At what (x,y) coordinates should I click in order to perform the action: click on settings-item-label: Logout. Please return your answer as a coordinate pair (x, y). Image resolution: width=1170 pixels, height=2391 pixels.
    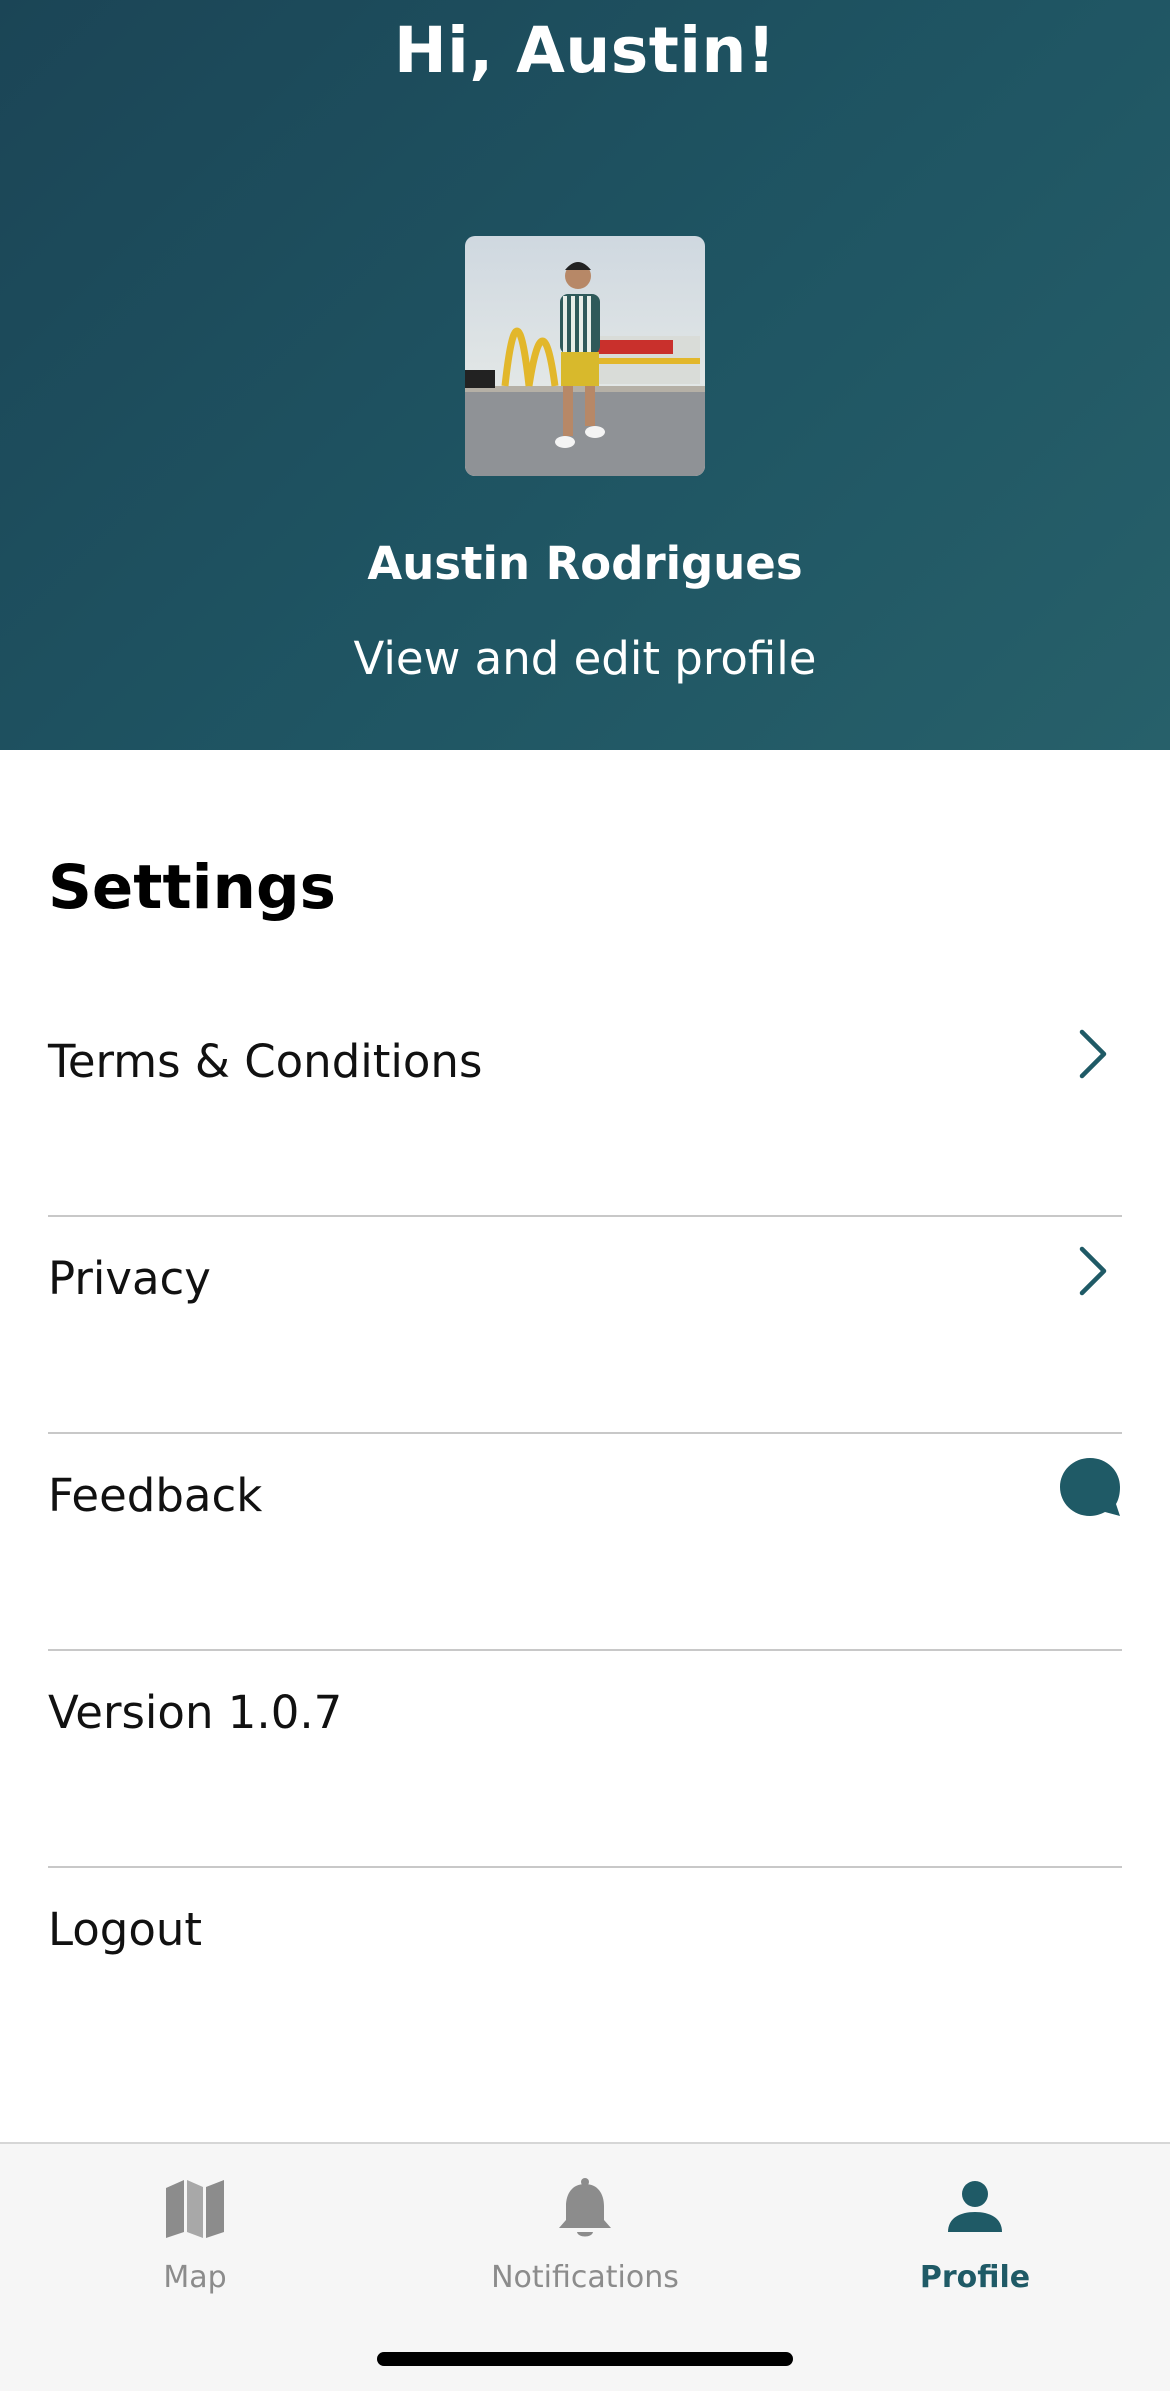
    Looking at the image, I should click on (125, 1929).